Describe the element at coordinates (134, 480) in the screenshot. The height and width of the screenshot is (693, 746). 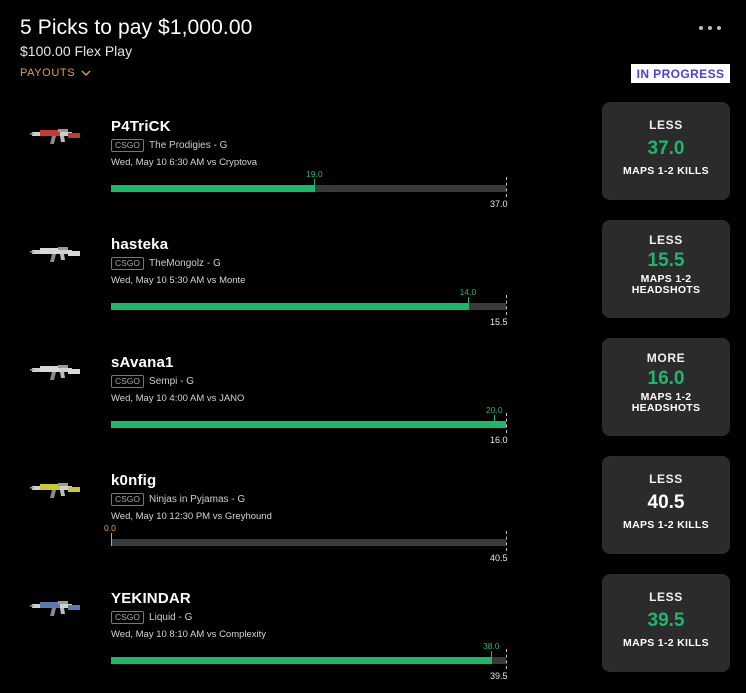
I see `player-name: k0nfig` at that location.